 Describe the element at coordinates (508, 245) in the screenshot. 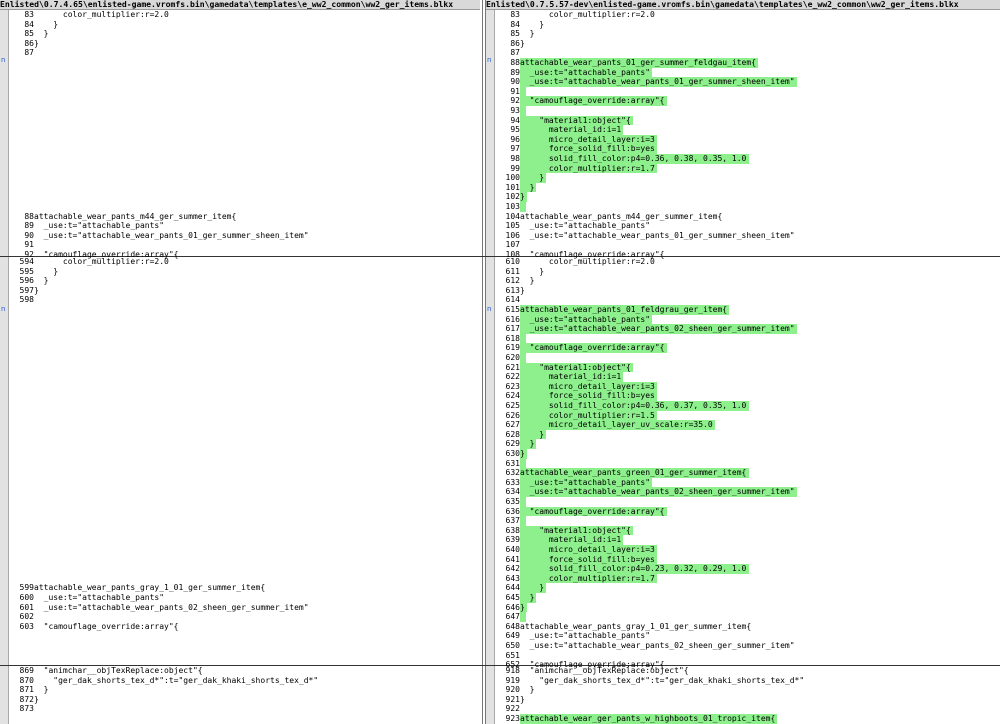

I see `code-line: 107` at that location.